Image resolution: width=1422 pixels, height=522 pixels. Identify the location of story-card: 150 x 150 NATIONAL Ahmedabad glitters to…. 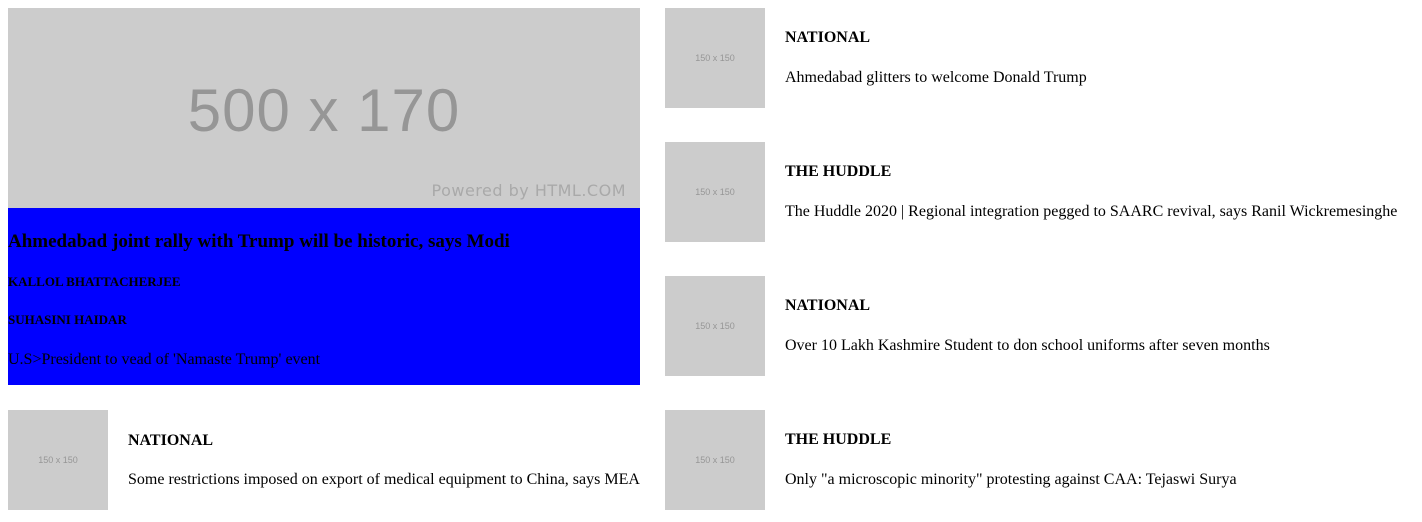
(1035, 58).